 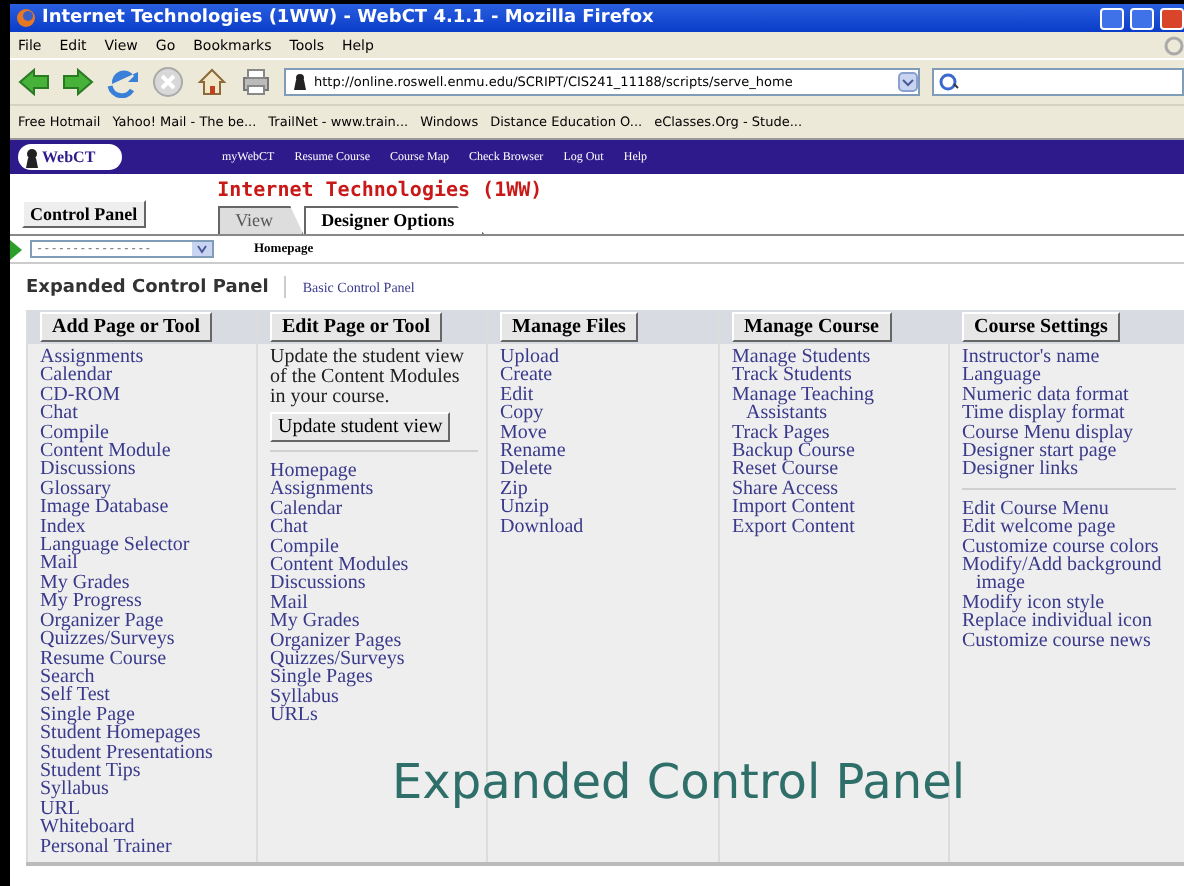 What do you see at coordinates (1069, 395) in the screenshot?
I see `tool-link: Numeric data format` at bounding box center [1069, 395].